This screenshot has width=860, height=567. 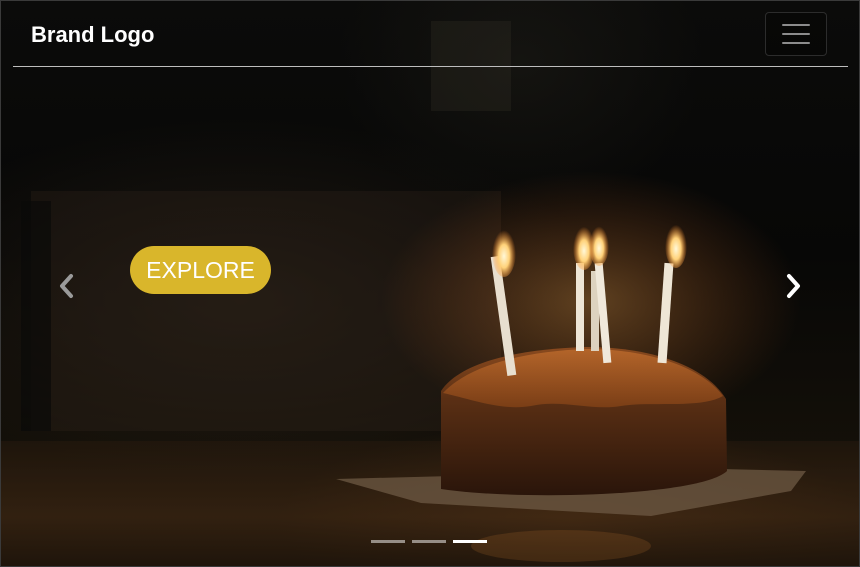 I want to click on chevron-right-icon, so click(x=793, y=286).